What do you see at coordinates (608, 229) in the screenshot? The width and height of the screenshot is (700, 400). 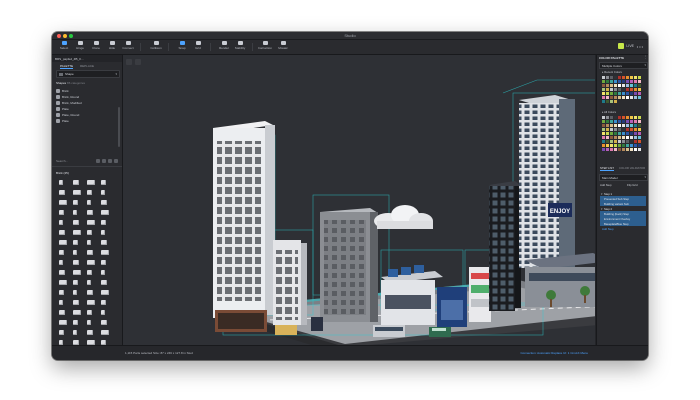 I see `add-step-link: Add Step` at bounding box center [608, 229].